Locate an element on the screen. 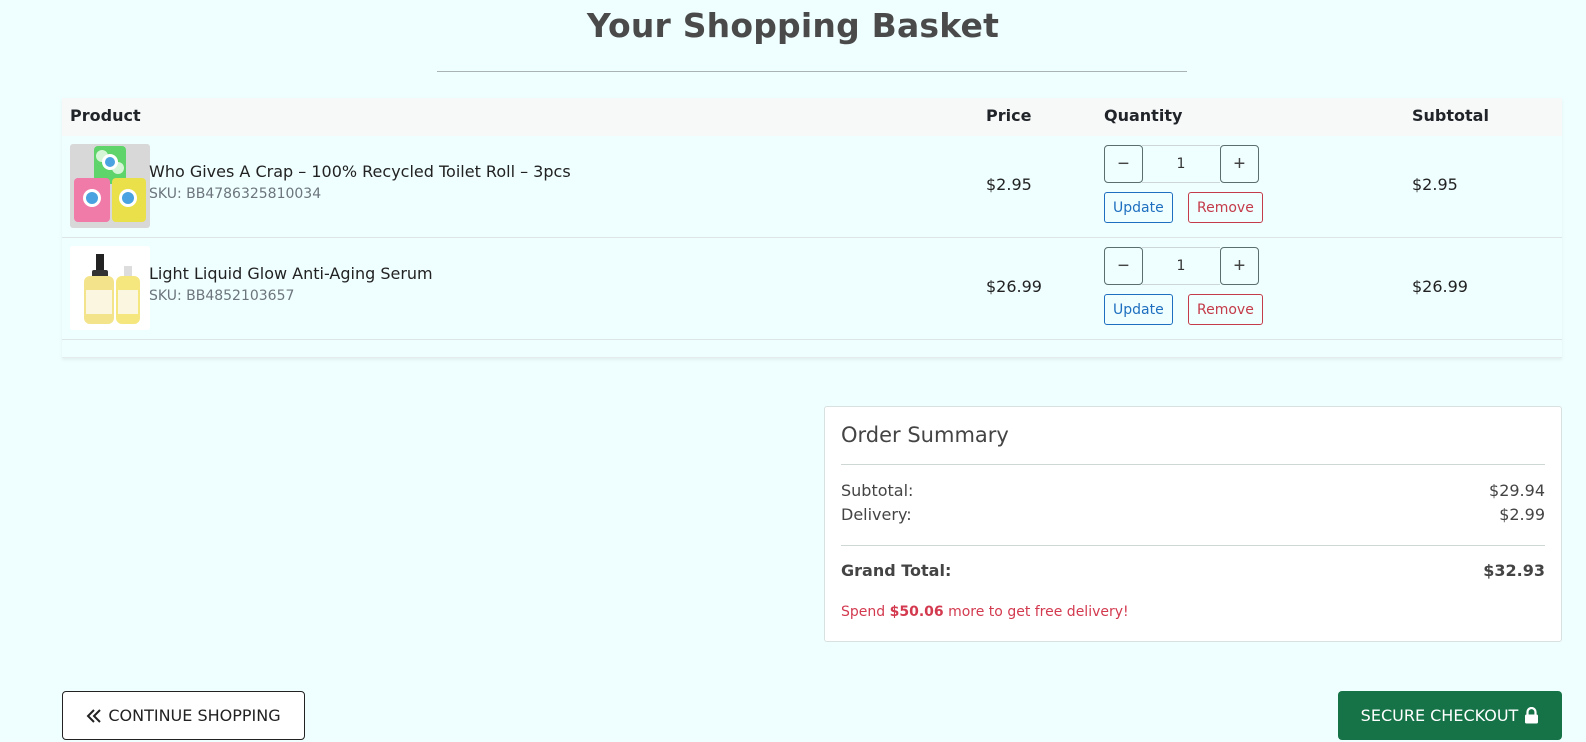 The image size is (1586, 742). product-subtotal: $26.99 is located at coordinates (1440, 286).